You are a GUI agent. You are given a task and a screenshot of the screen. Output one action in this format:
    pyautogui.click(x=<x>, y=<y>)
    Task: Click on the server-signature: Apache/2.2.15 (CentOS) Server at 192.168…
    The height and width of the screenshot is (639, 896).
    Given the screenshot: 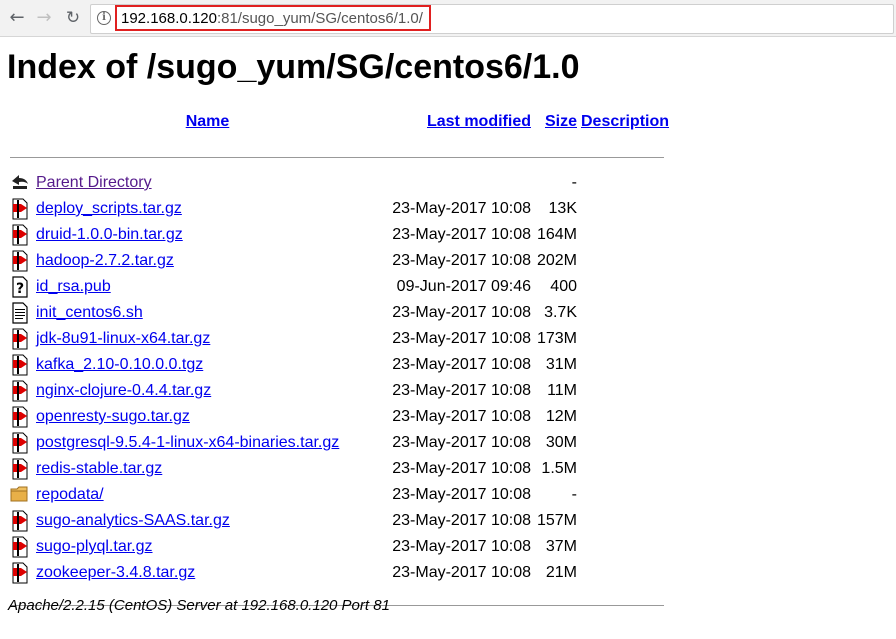 What is the action you would take?
    pyautogui.click(x=199, y=605)
    